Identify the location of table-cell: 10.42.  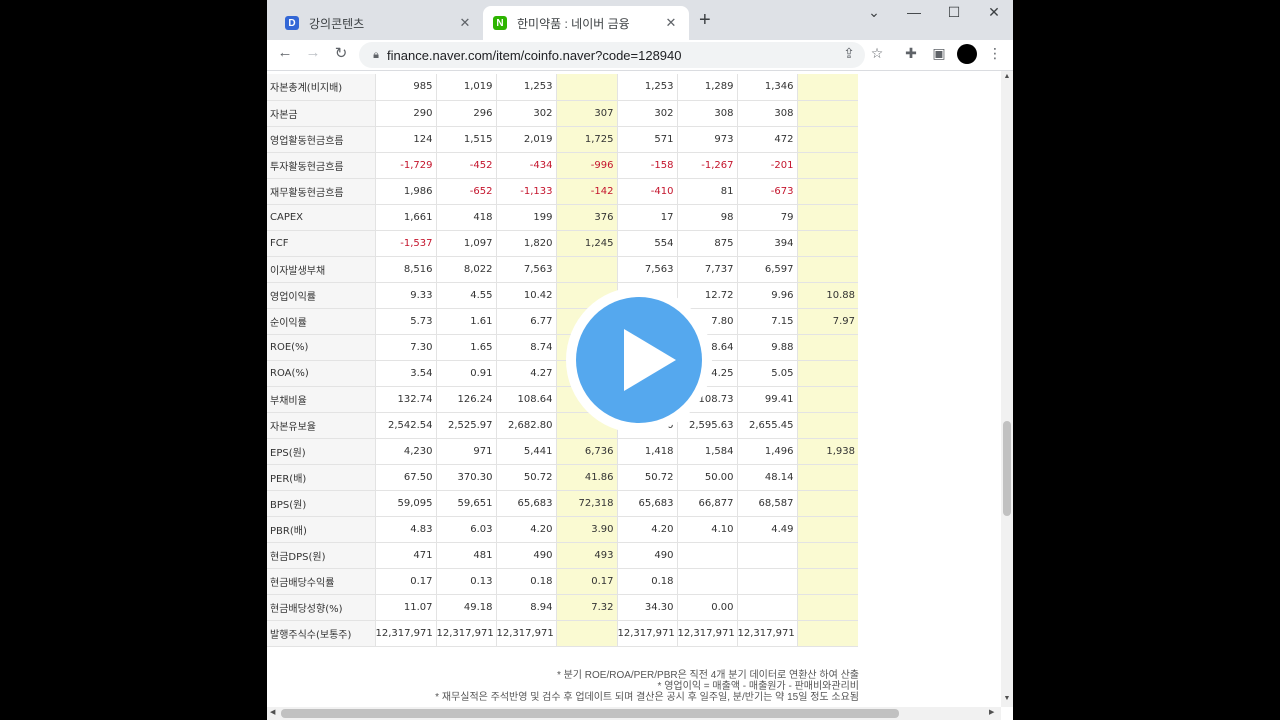
(525, 295).